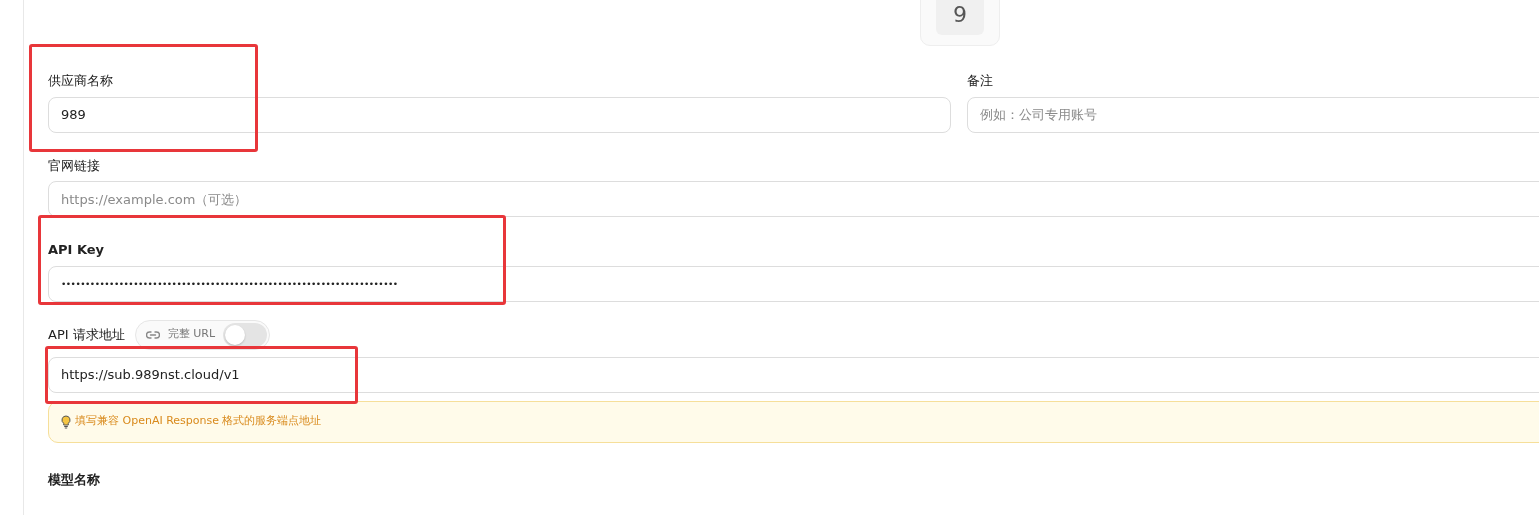 The height and width of the screenshot is (515, 1539). I want to click on field-label: API 请求地址, so click(86, 334).